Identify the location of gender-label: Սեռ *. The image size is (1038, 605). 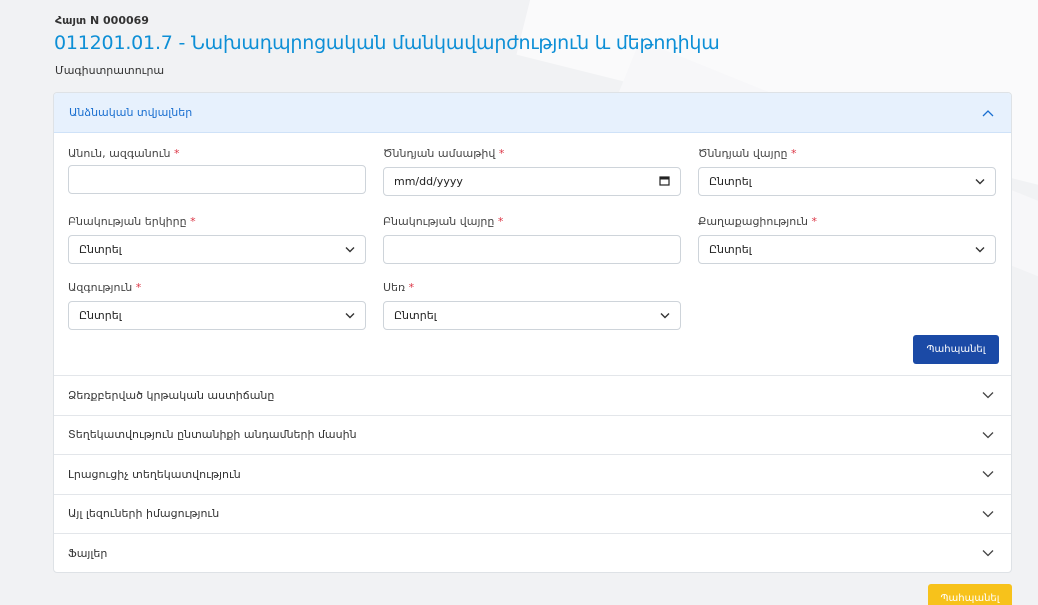
(398, 287).